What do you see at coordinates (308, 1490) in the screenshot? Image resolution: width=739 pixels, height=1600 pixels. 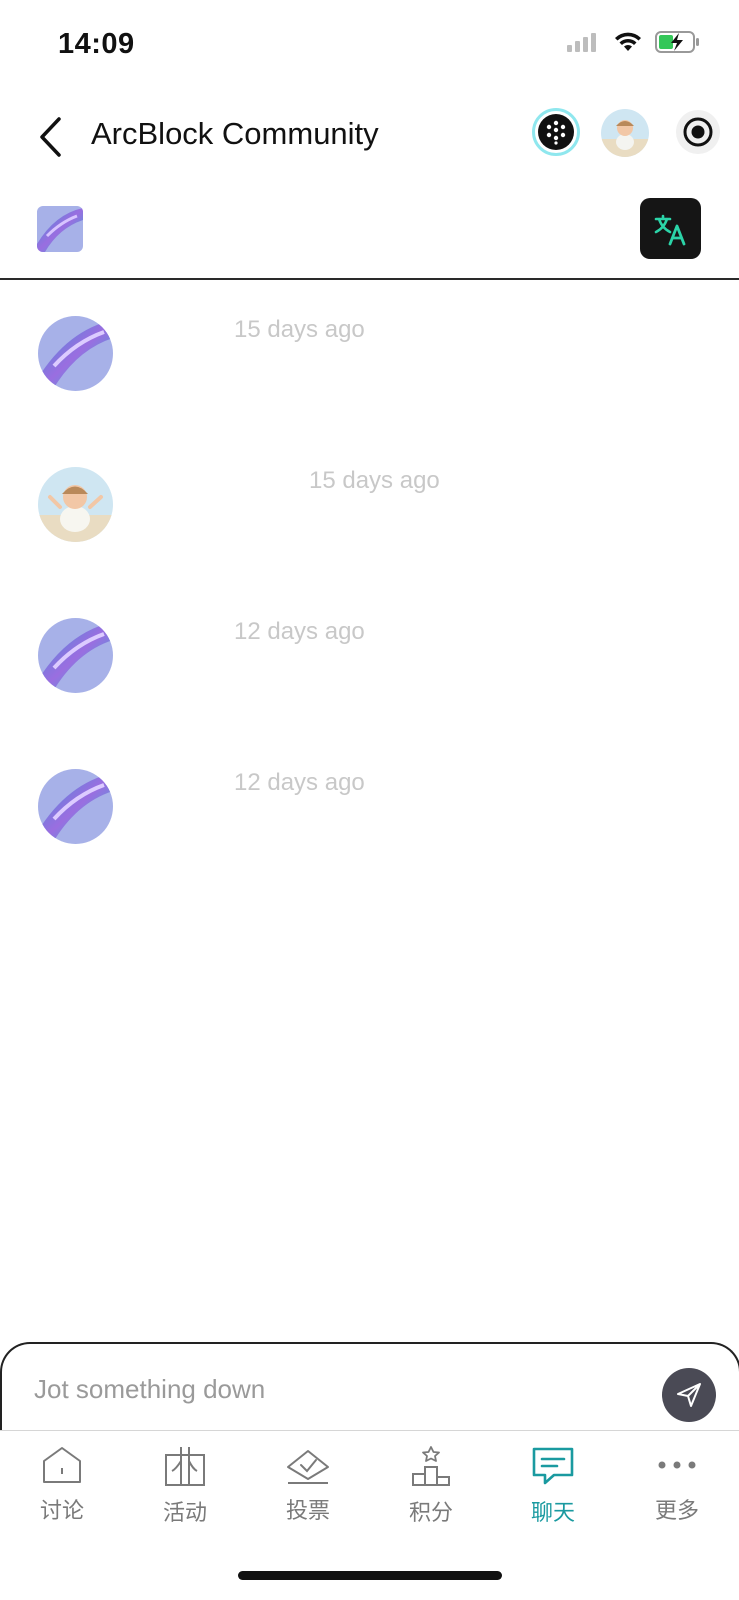 I see `tab-vote: 投票` at bounding box center [308, 1490].